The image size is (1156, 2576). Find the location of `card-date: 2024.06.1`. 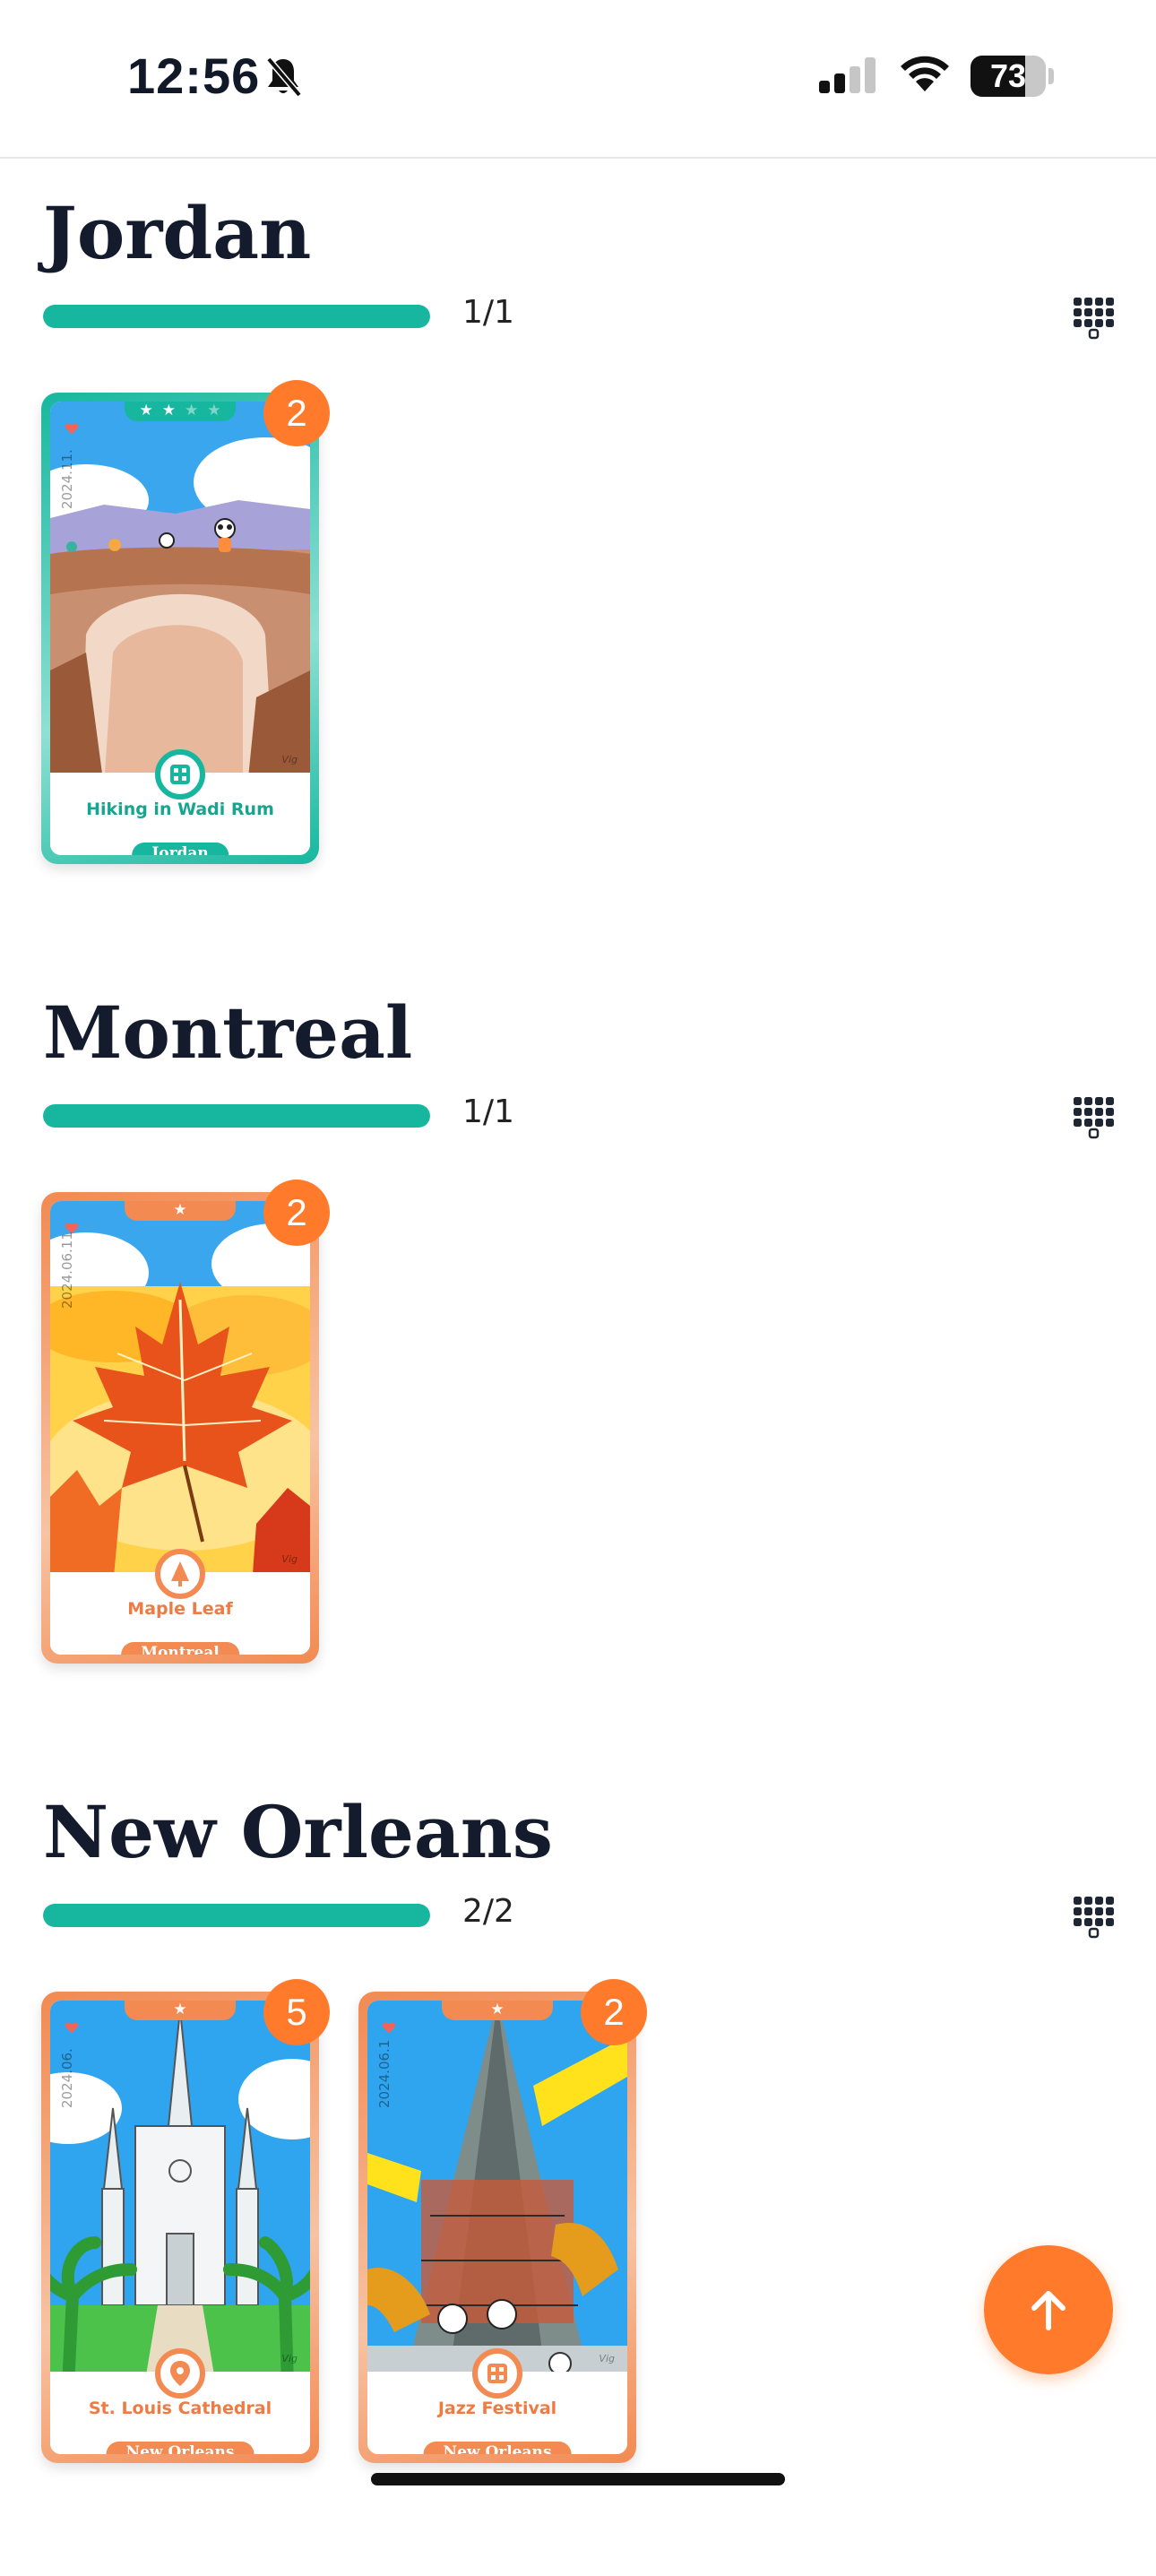

card-date: 2024.06.1 is located at coordinates (385, 2073).